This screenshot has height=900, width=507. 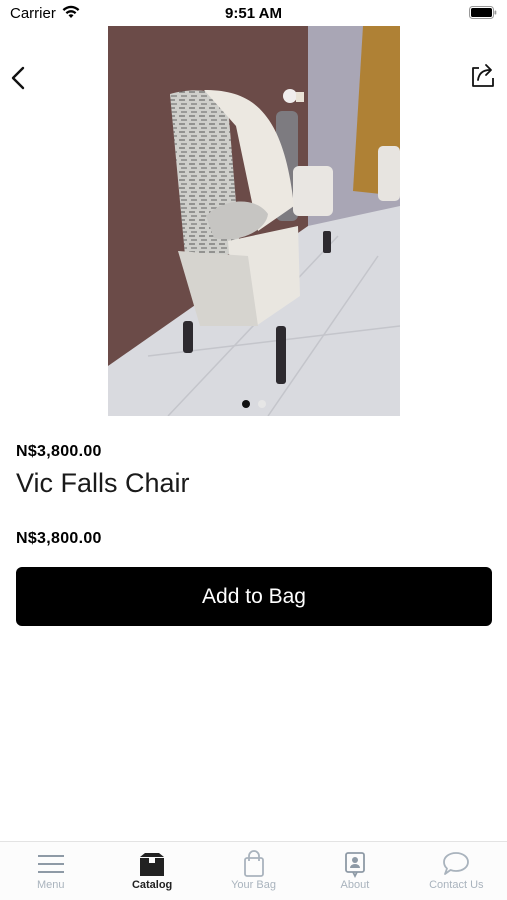 I want to click on tab-menu-label: Menu, so click(x=50, y=885).